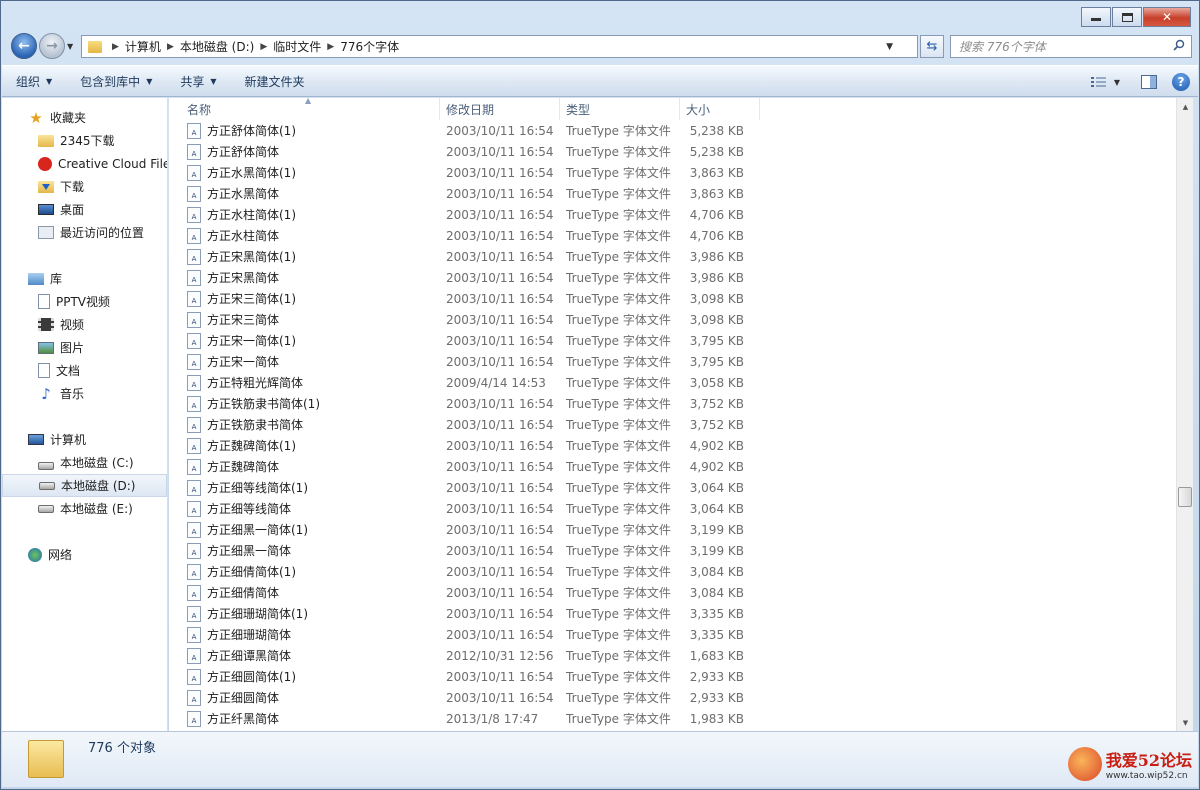  What do you see at coordinates (84, 117) in the screenshot?
I see `nav-favorites: ★ 收藏夹` at bounding box center [84, 117].